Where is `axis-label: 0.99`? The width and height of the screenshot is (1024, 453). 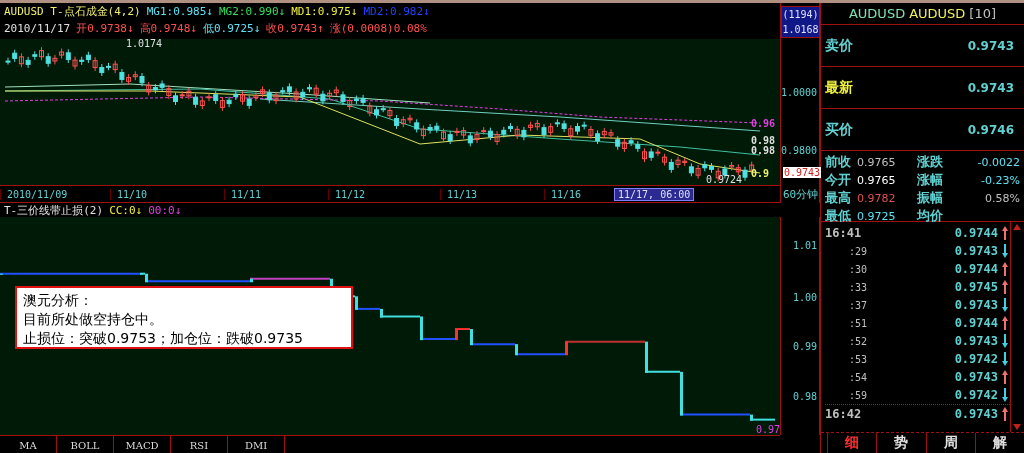 axis-label: 0.99 is located at coordinates (804, 346).